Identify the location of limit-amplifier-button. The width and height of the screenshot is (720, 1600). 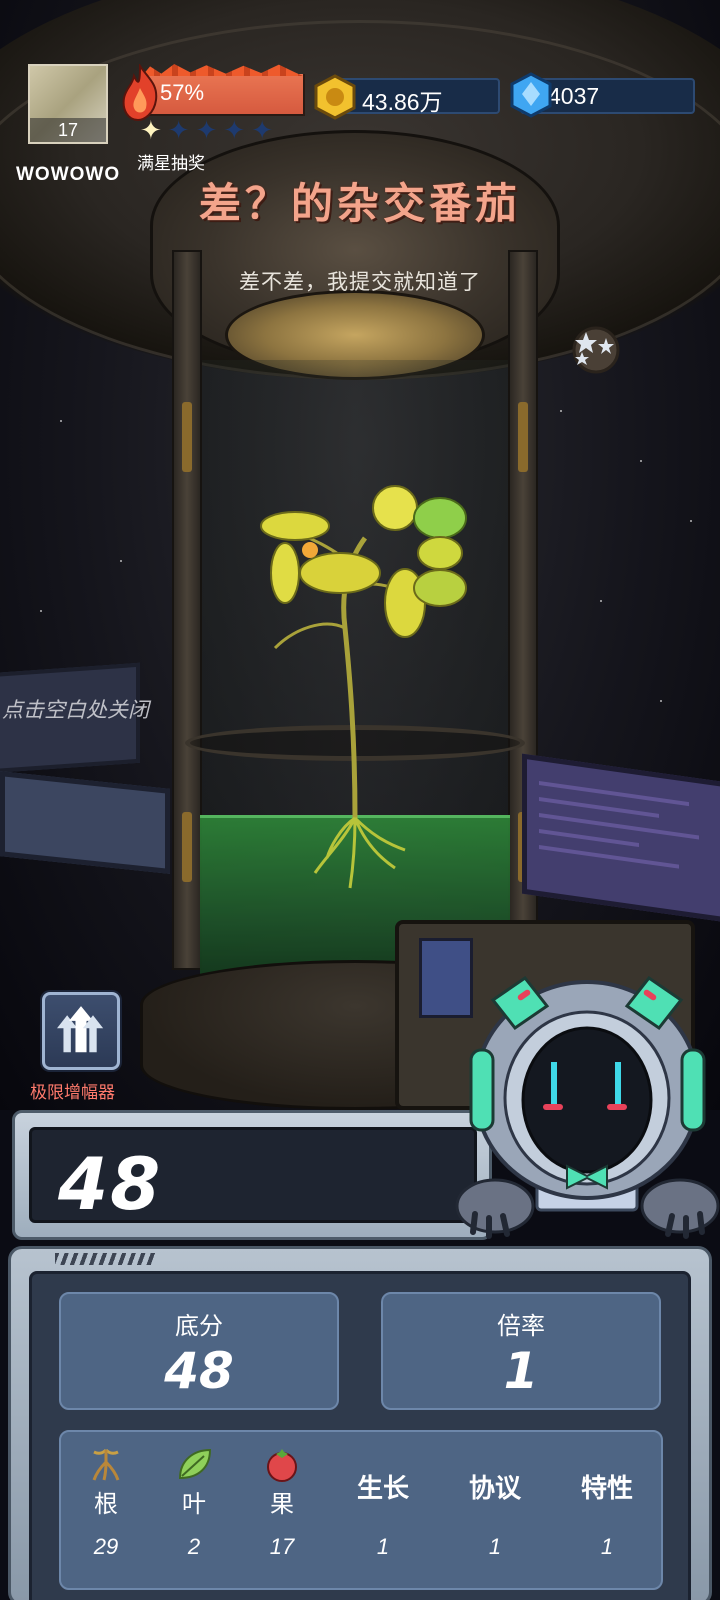
(81, 1031).